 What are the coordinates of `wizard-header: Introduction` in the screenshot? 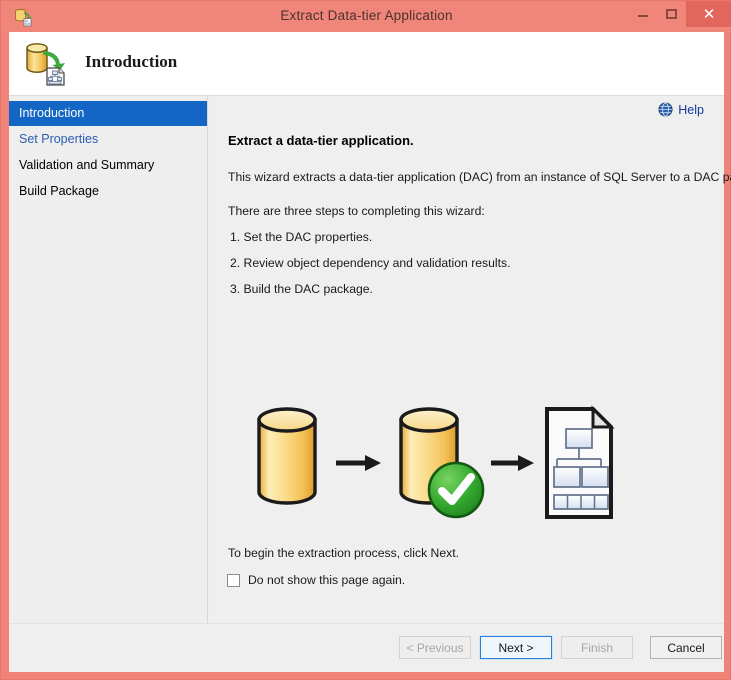 It's located at (366, 64).